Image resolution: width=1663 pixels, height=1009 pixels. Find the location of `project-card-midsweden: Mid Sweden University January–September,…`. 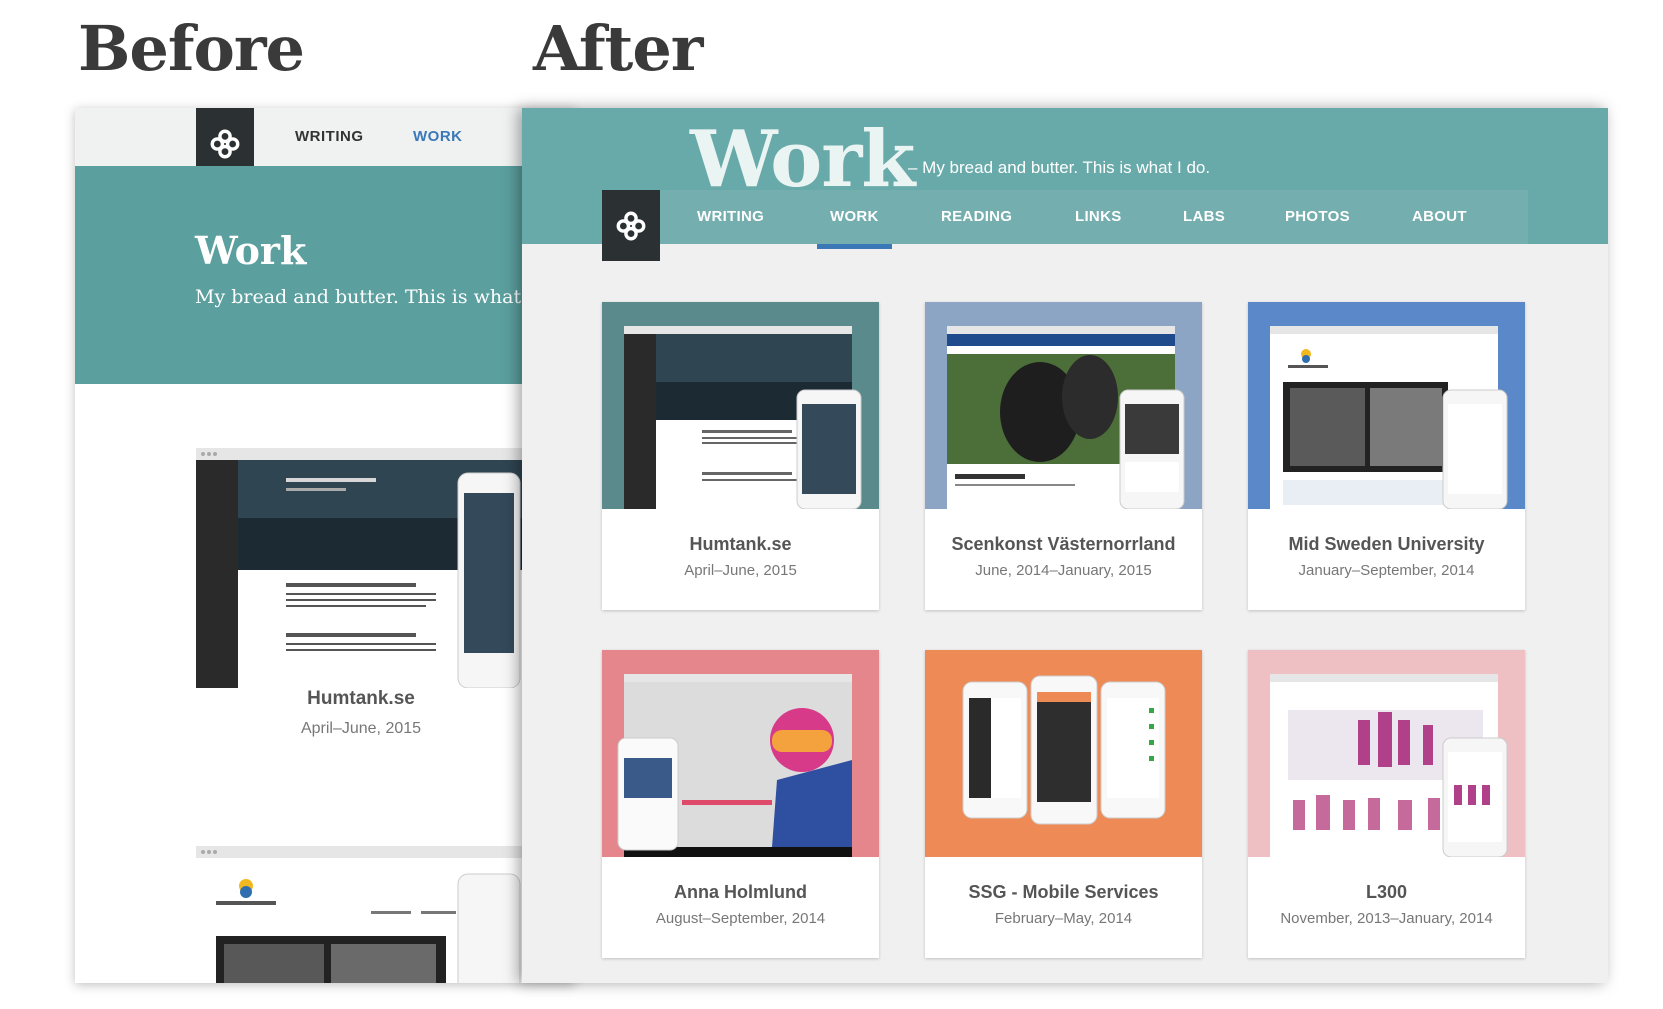

project-card-midsweden: Mid Sweden University January–September,… is located at coordinates (1386, 456).